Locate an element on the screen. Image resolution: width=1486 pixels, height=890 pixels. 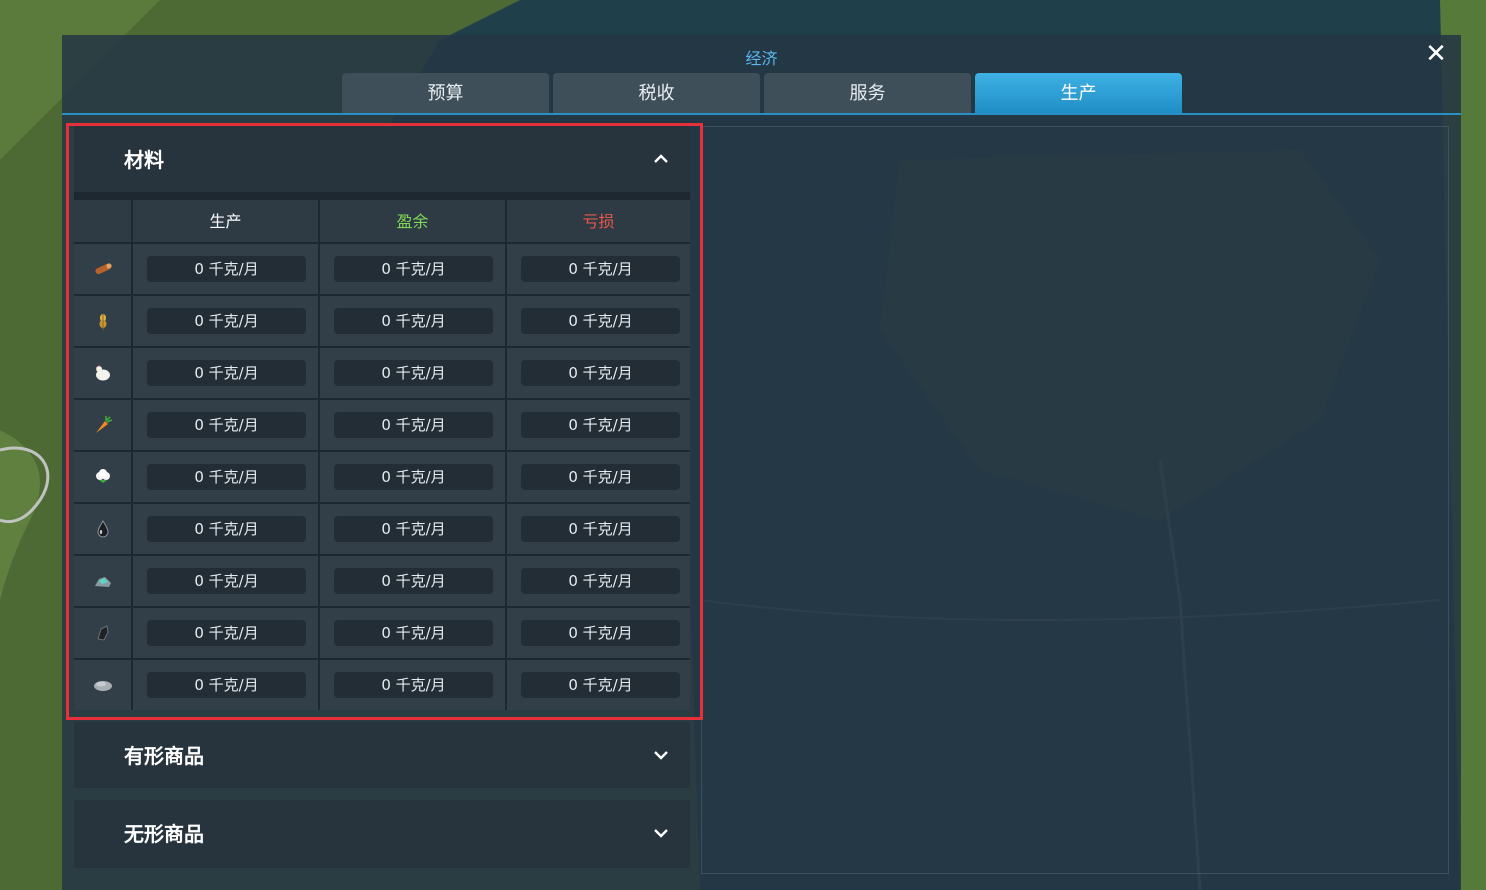
tangible-goods-title: 有形商品 is located at coordinates (164, 756).